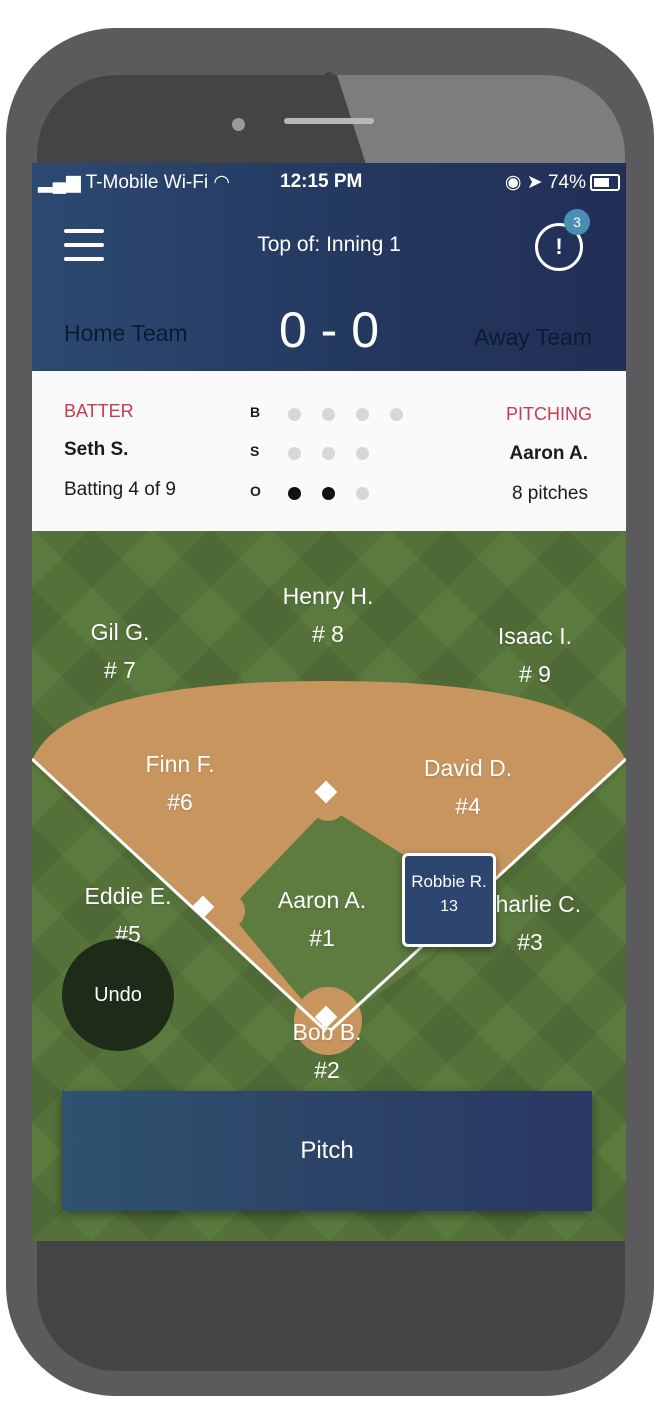 The height and width of the screenshot is (1428, 658). What do you see at coordinates (221, 182) in the screenshot?
I see `wifi-icon: ◠` at bounding box center [221, 182].